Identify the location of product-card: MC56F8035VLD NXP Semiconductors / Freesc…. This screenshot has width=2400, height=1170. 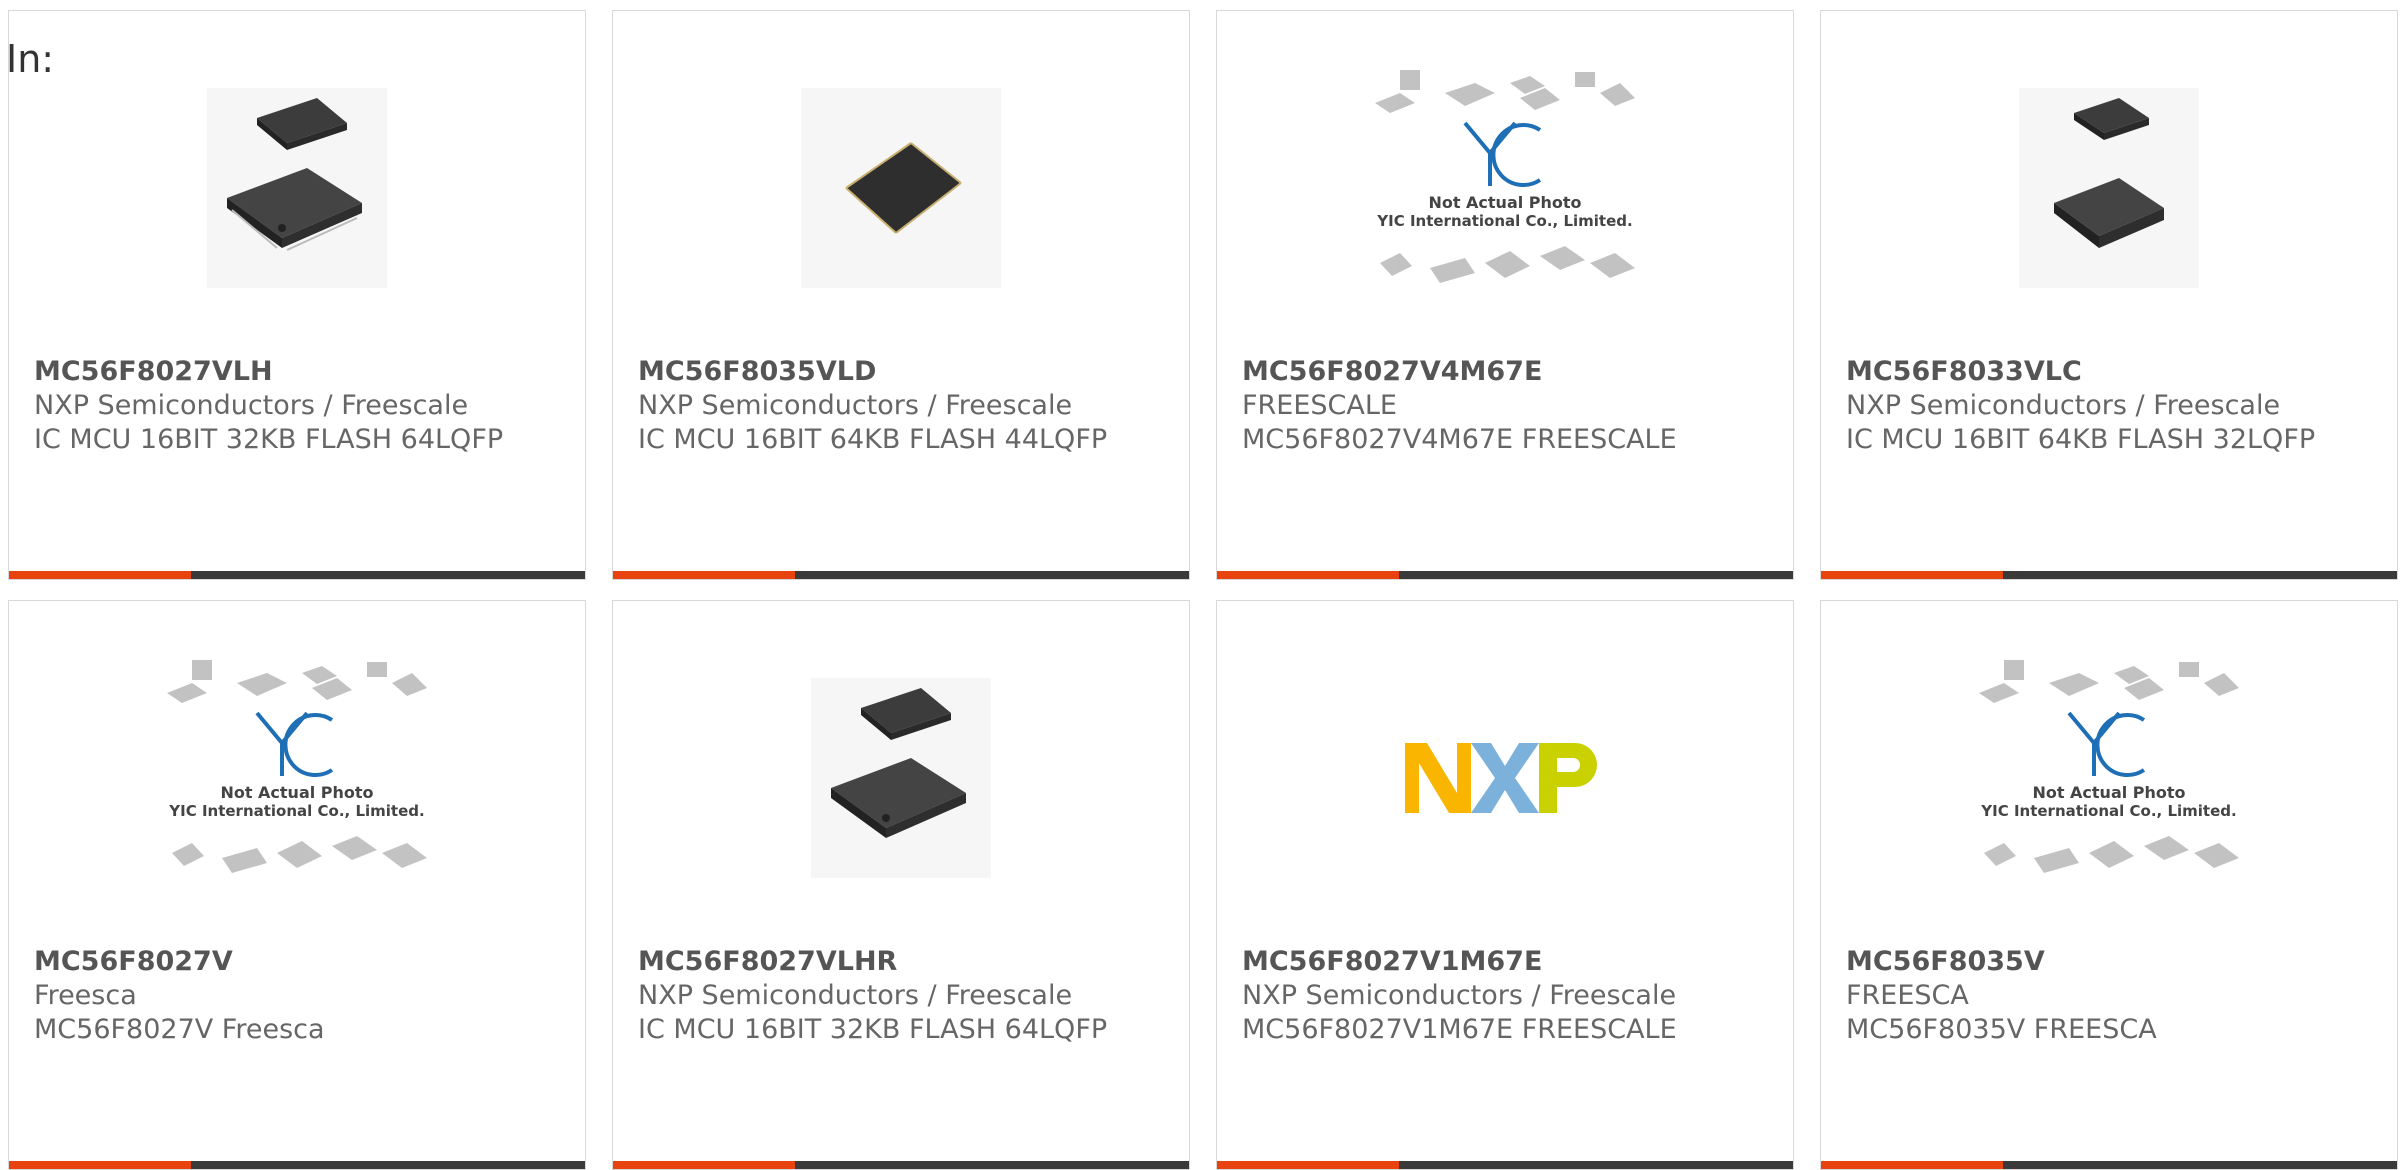
(901, 295).